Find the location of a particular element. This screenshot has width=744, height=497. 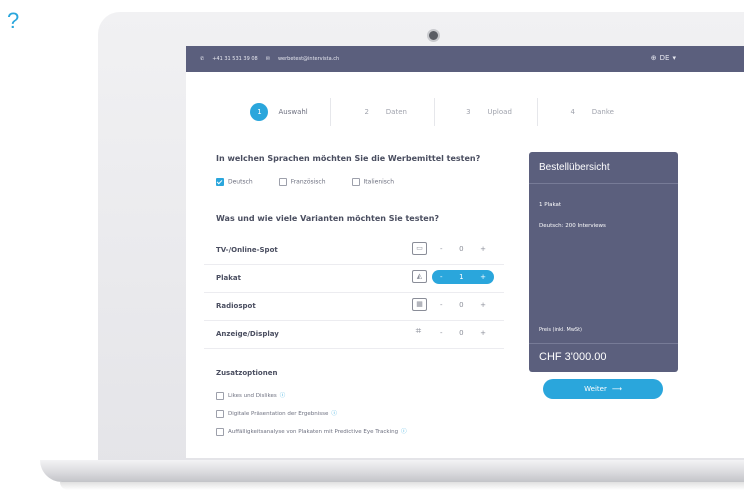

step-auswahl: 1 Auswahl is located at coordinates (280, 112).